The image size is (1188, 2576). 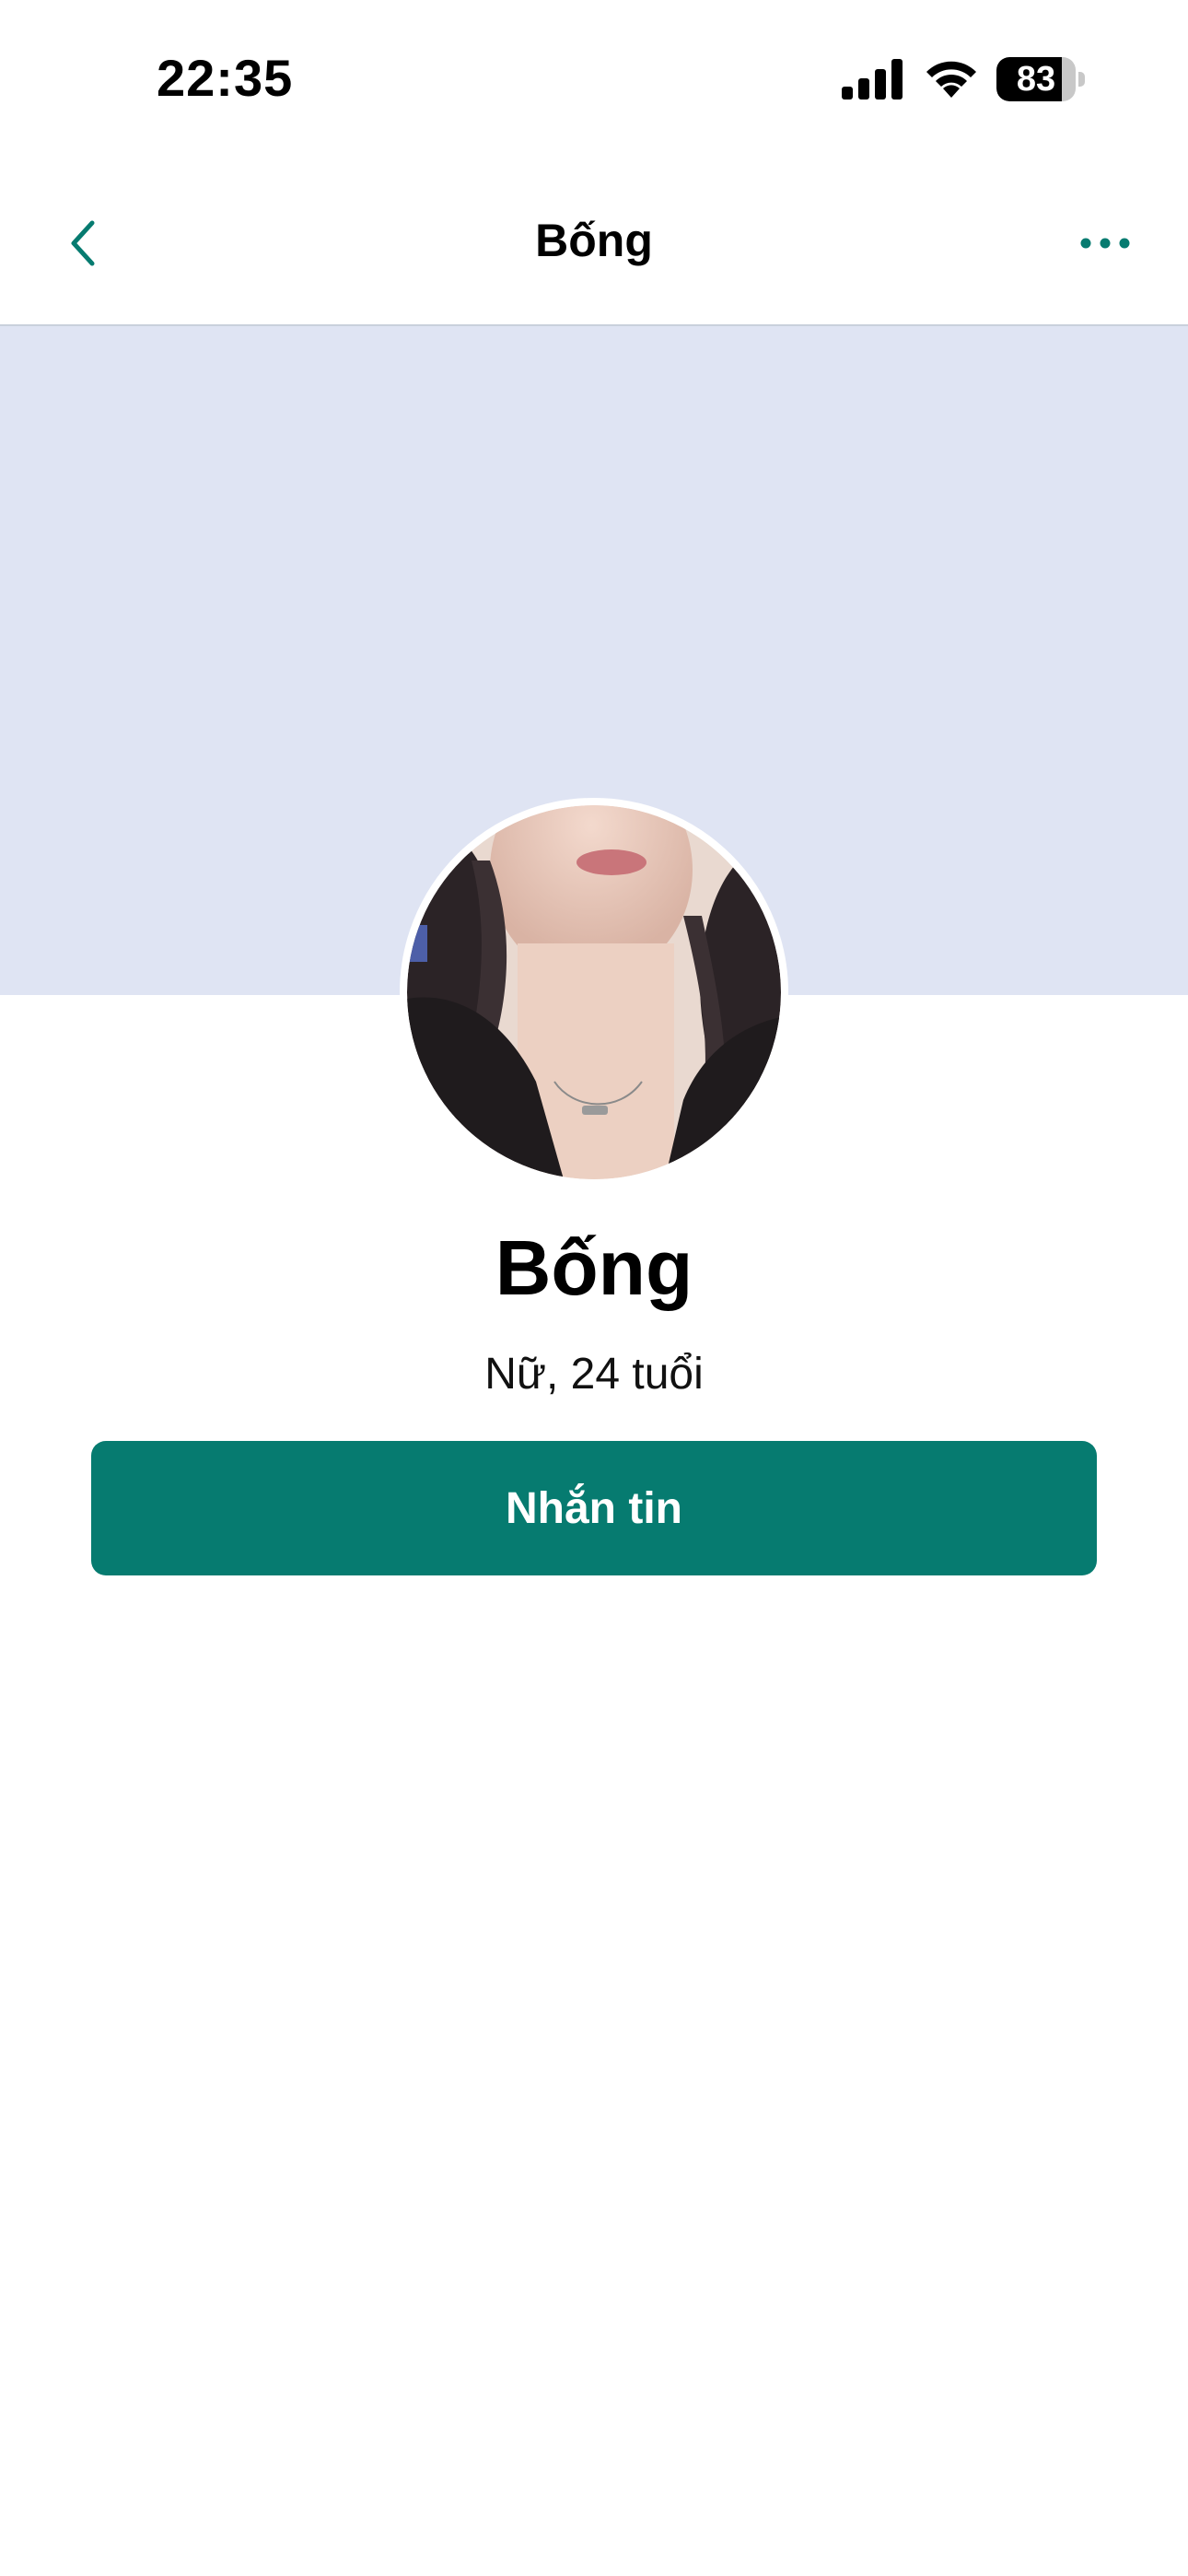 What do you see at coordinates (951, 79) in the screenshot?
I see `wifi-icon` at bounding box center [951, 79].